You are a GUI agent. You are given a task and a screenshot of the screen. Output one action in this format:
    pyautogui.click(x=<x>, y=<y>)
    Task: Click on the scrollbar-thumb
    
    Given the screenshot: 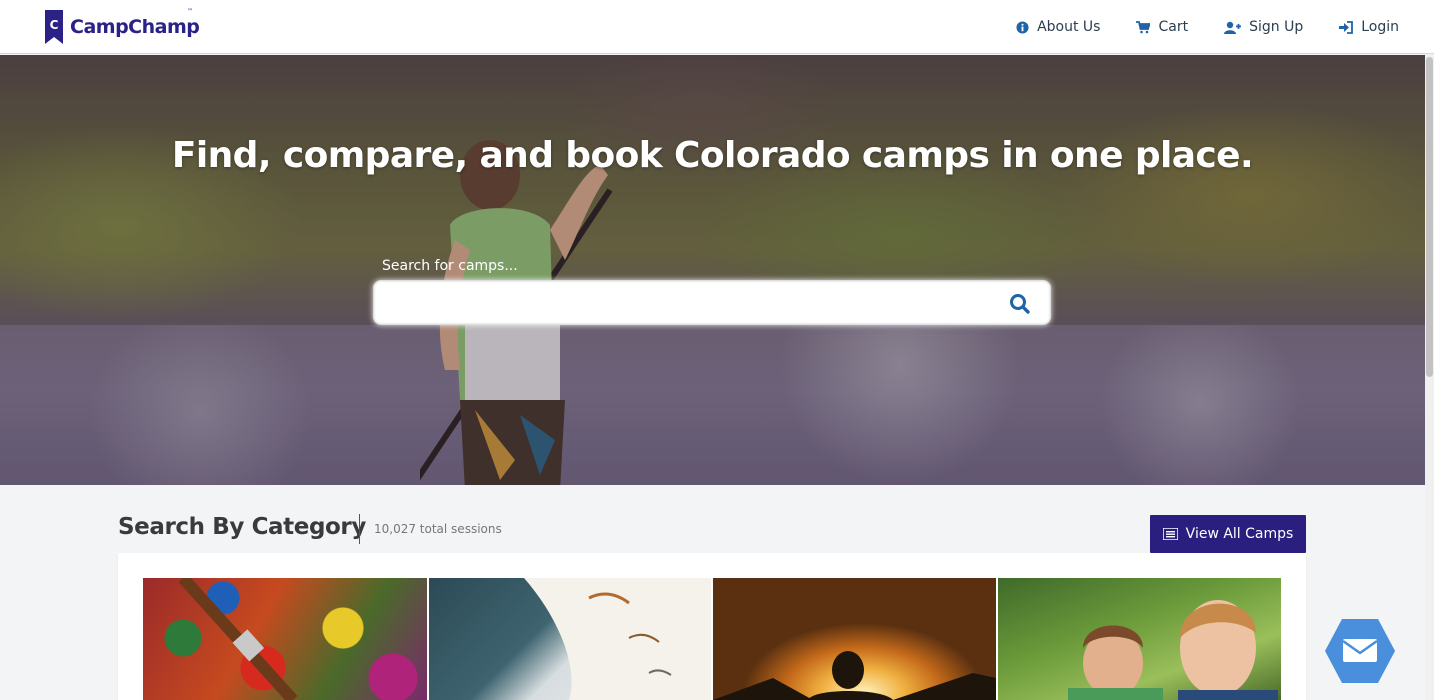 What is the action you would take?
    pyautogui.click(x=1429, y=217)
    